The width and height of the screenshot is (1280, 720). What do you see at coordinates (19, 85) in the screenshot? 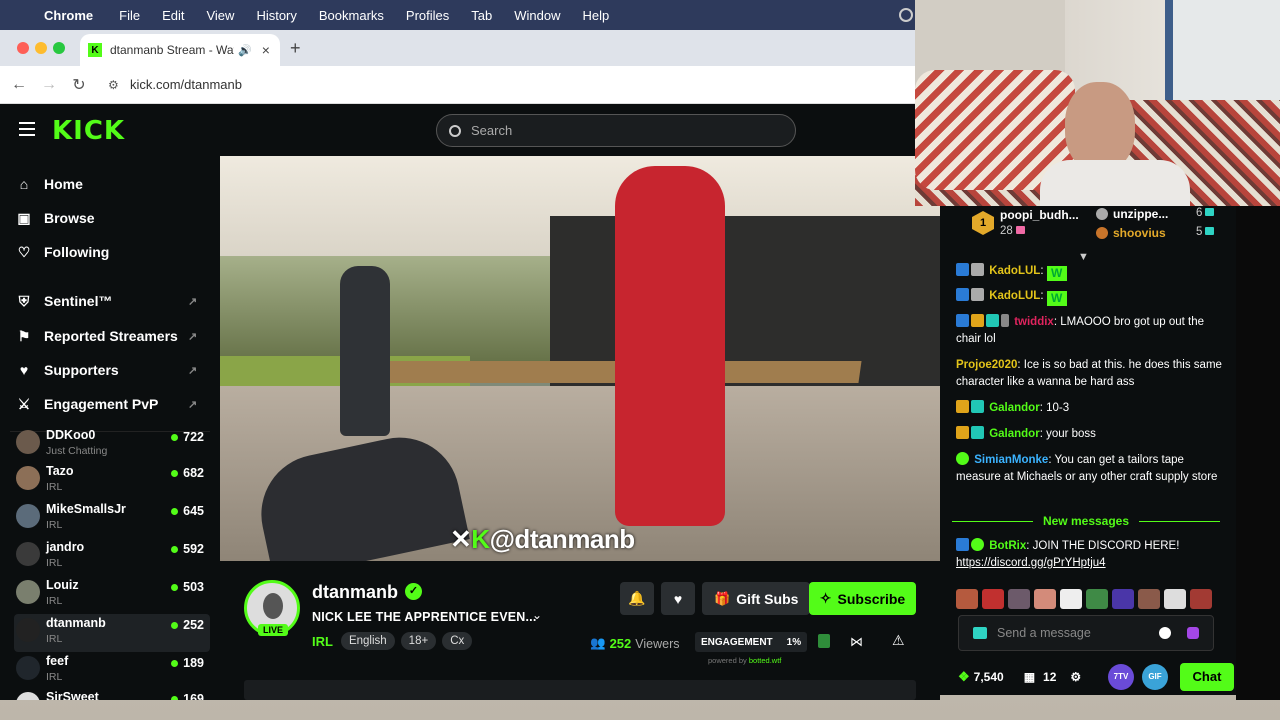
I see `back-icon: ←` at bounding box center [19, 85].